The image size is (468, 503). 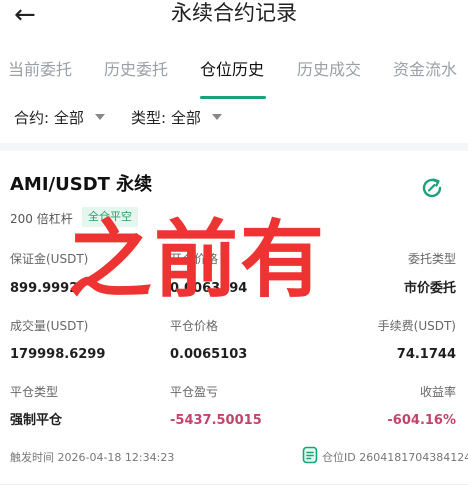 What do you see at coordinates (431, 259) in the screenshot?
I see `order-type-label: 委托类型` at bounding box center [431, 259].